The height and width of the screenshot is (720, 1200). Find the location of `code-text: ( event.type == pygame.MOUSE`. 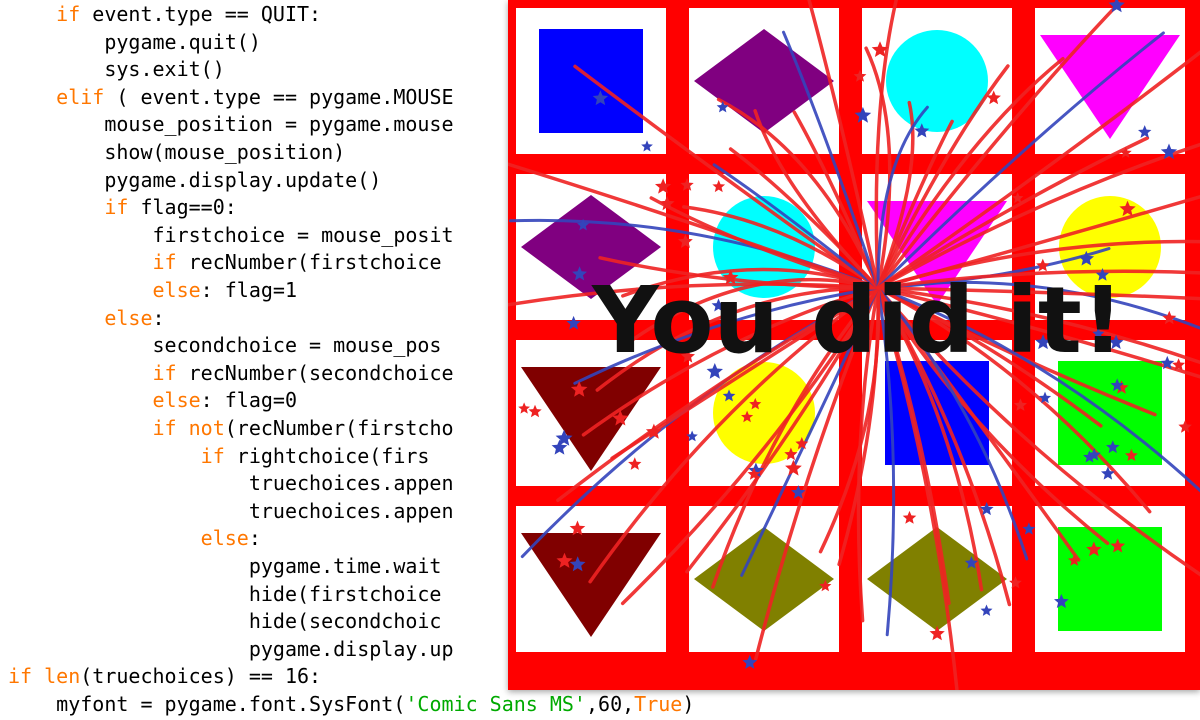

code-text: ( event.type == pygame.MOUSE is located at coordinates (279, 96).